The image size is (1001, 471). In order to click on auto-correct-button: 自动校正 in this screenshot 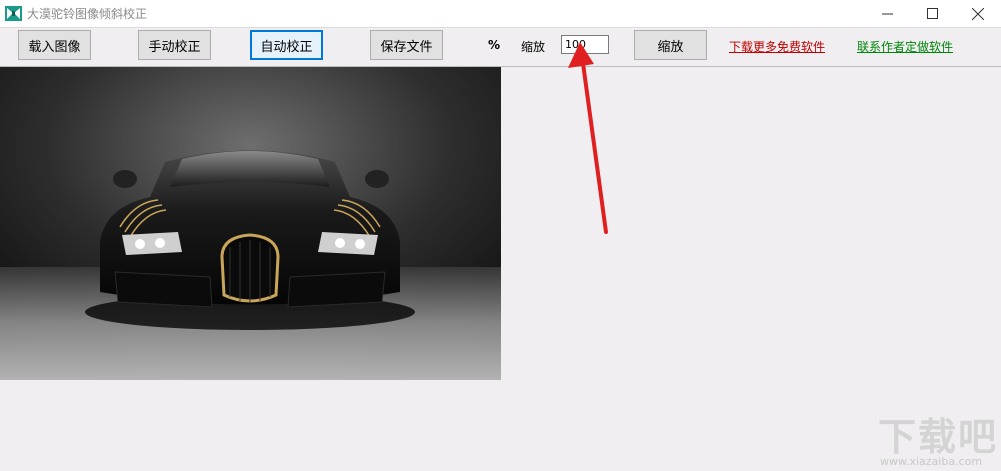, I will do `click(286, 45)`.